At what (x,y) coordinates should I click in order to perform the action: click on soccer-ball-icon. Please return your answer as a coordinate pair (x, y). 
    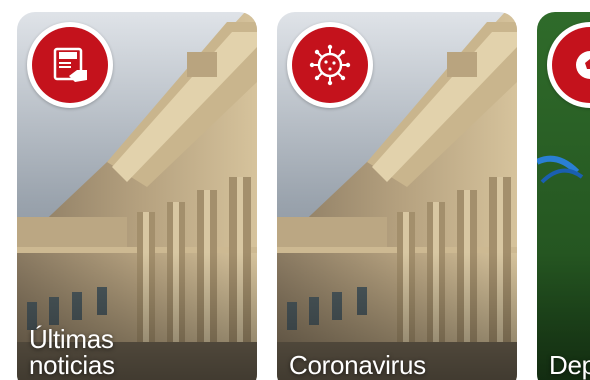
    Looking at the image, I should click on (571, 65).